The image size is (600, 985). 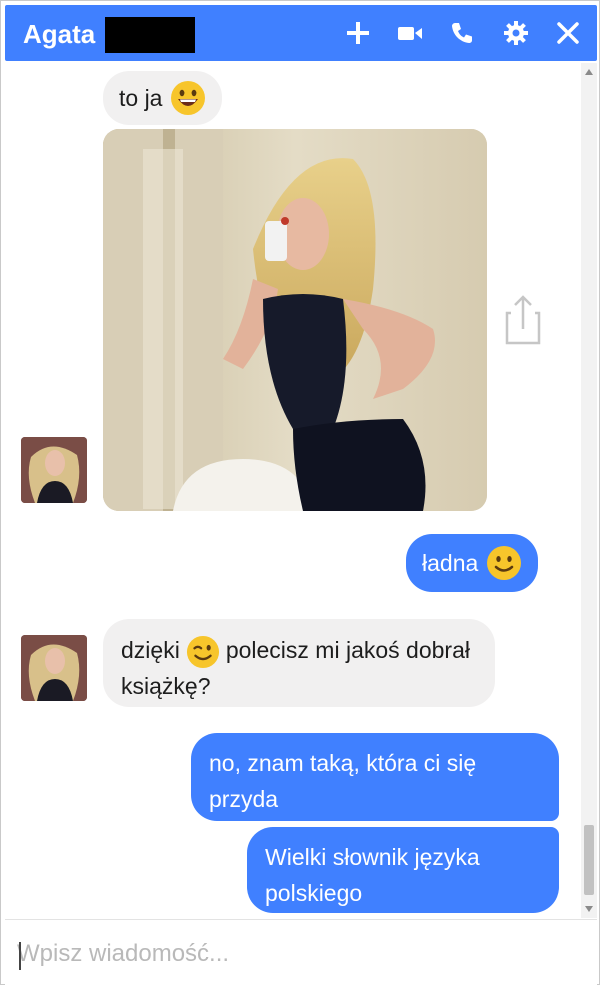 I want to click on outgoing-message: ładna, so click(x=472, y=563).